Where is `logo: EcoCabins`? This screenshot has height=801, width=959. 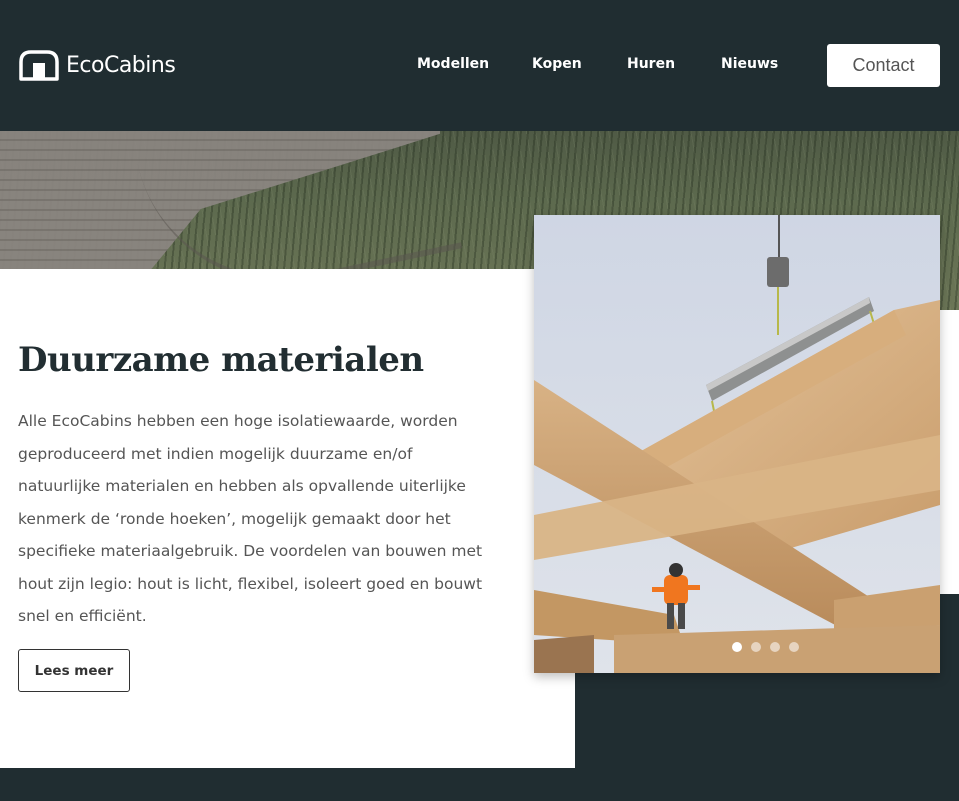 logo: EcoCabins is located at coordinates (97, 65).